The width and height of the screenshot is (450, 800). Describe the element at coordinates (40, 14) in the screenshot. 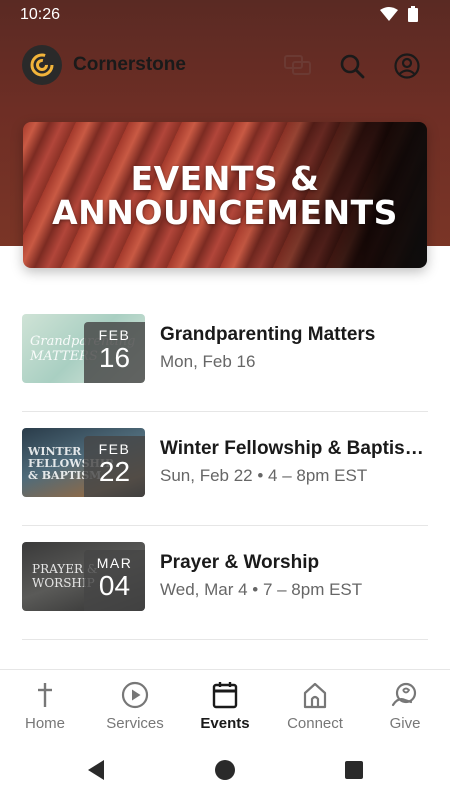

I see `status-time: 10:26` at that location.